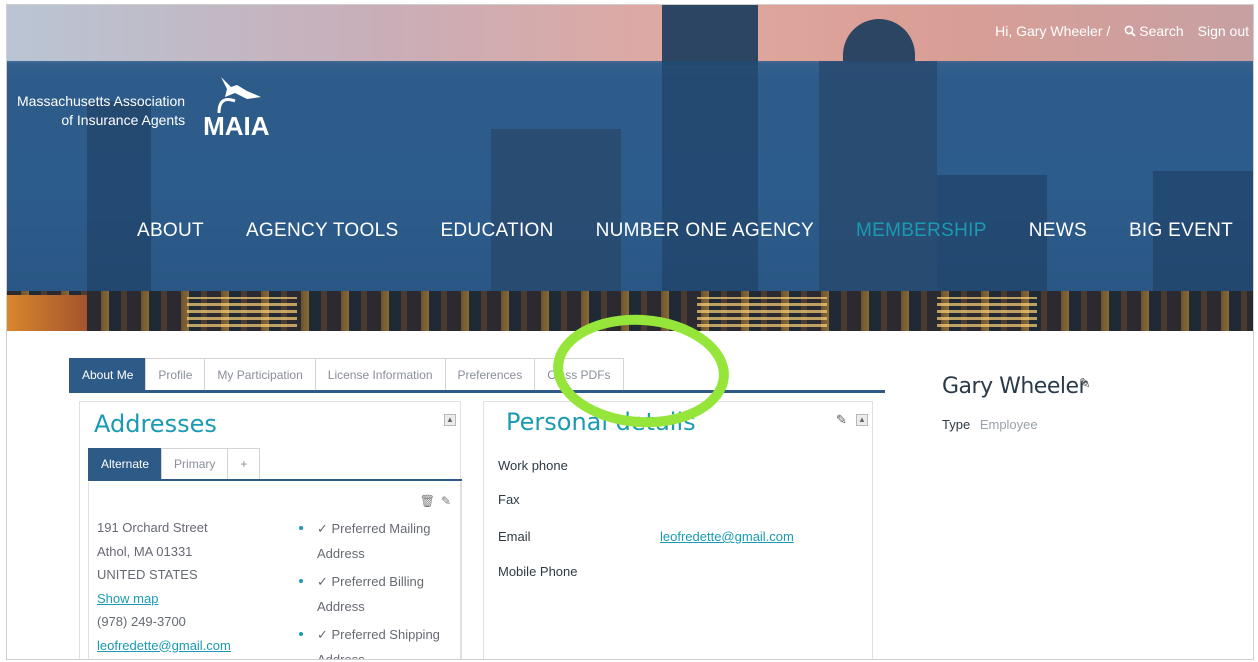  What do you see at coordinates (147, 574) in the screenshot?
I see `address-country: UNITED STATES` at bounding box center [147, 574].